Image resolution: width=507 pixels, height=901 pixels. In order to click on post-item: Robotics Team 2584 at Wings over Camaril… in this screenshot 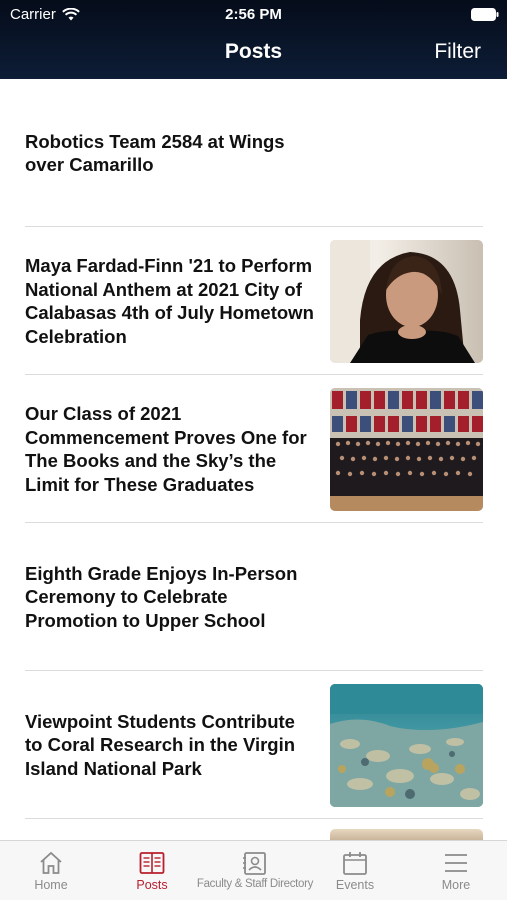, I will do `click(254, 153)`.